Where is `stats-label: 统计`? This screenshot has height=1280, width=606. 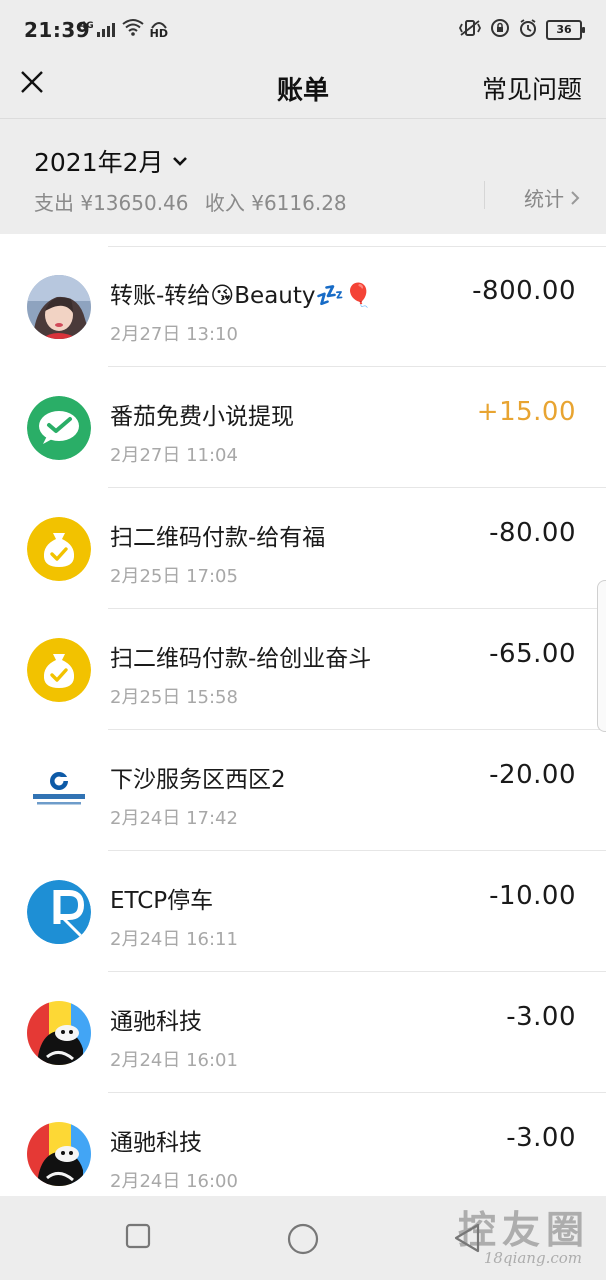 stats-label: 统计 is located at coordinates (544, 199).